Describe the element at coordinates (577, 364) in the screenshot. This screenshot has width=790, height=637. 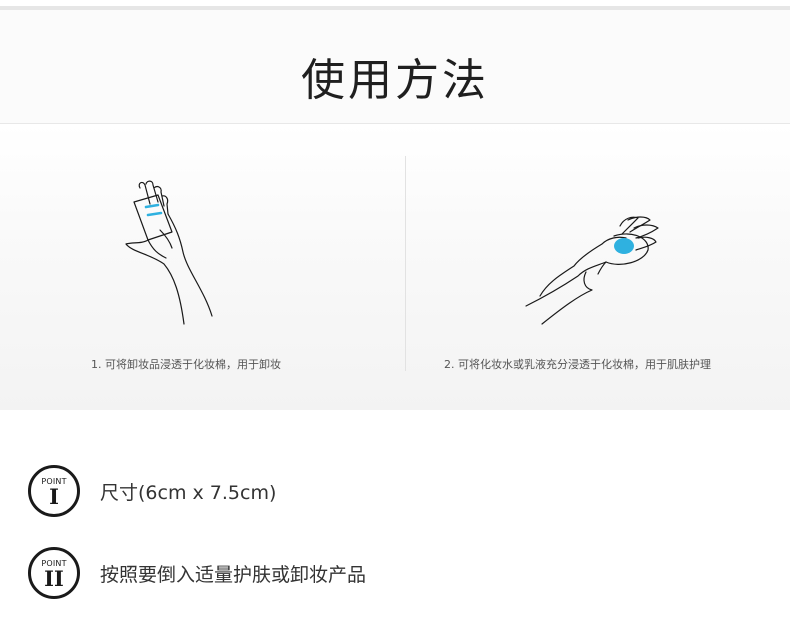
I see `step-2-caption: 2. 可将化妆水或乳液充分浸透于化妆棉，用于肌肤护理` at that location.